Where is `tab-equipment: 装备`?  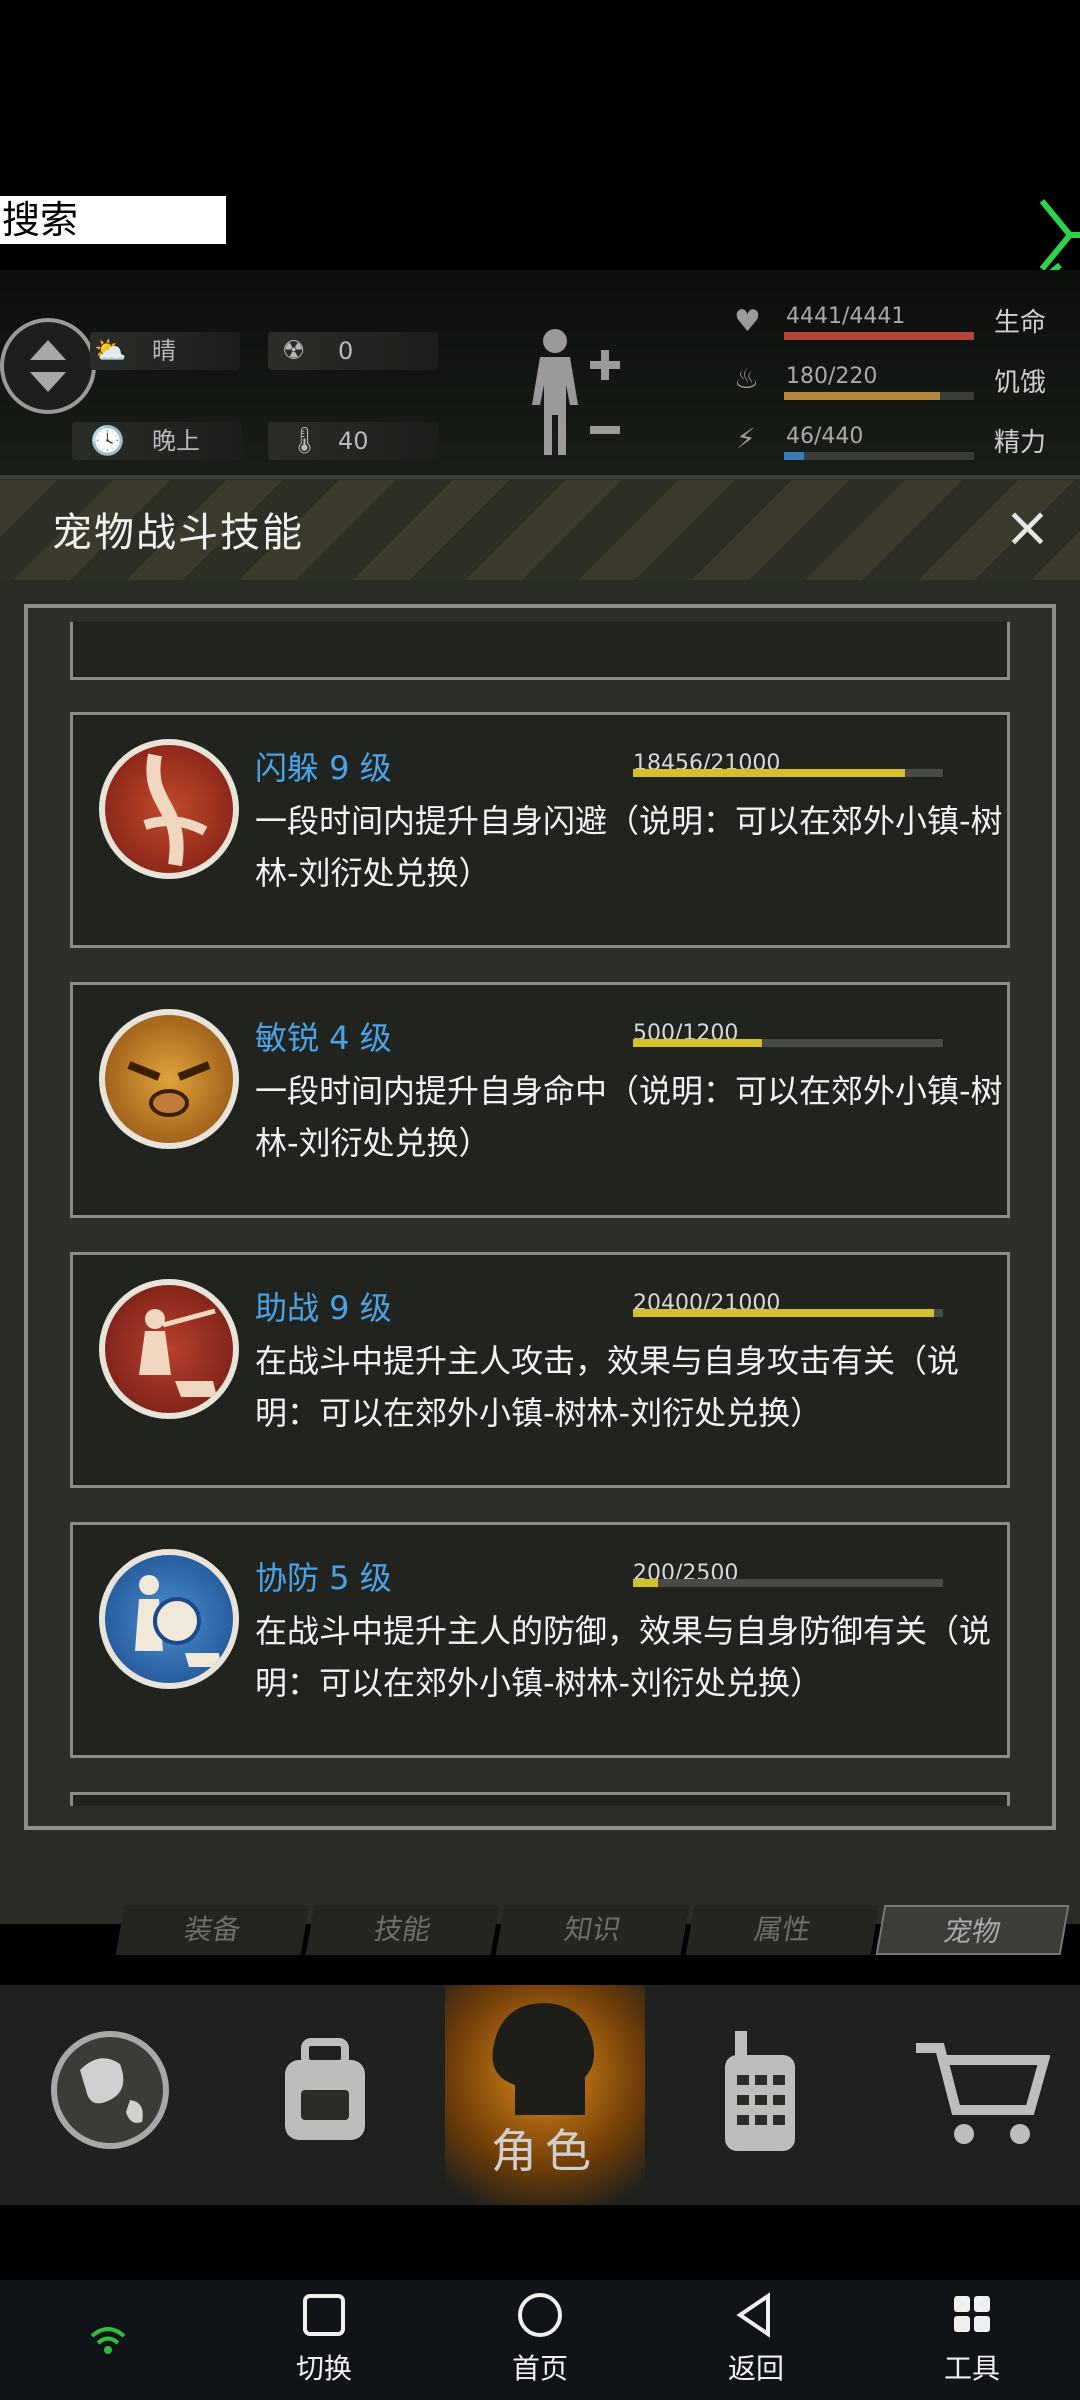 tab-equipment: 装备 is located at coordinates (212, 1930).